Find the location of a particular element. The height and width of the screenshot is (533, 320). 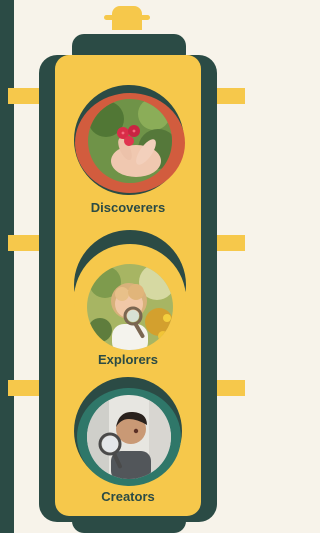

raspberries-in-hand-photo is located at coordinates (130, 141).